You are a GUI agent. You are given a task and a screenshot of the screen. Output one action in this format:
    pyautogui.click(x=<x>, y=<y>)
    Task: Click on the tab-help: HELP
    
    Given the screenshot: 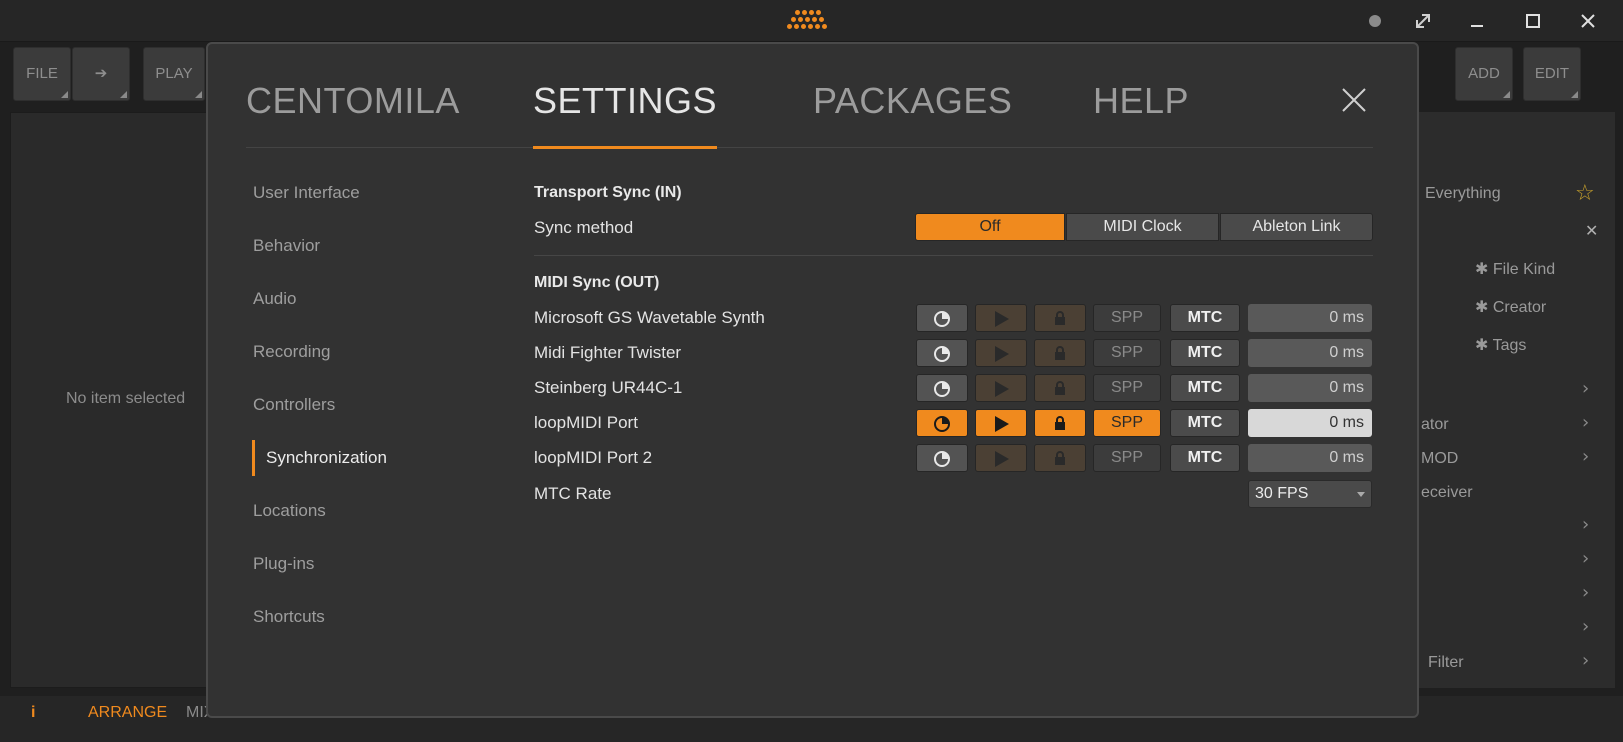 What is the action you would take?
    pyautogui.click(x=1141, y=113)
    